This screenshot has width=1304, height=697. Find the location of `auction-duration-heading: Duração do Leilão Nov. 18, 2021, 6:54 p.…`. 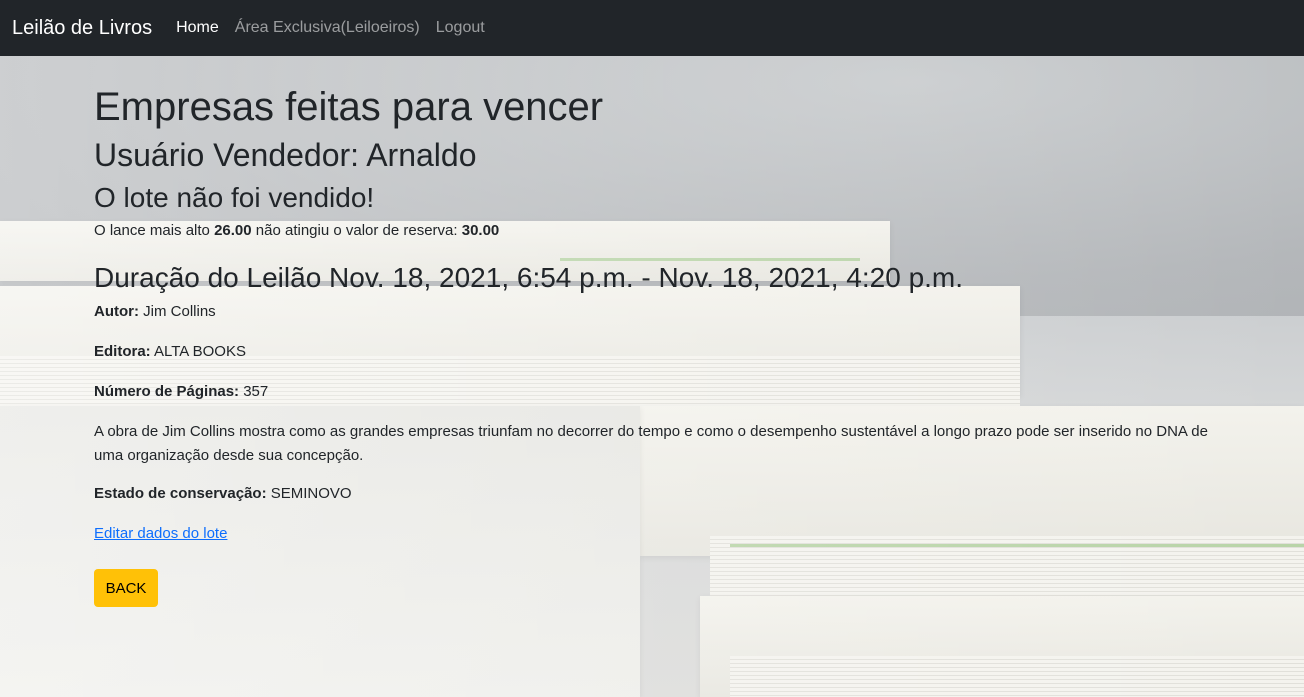

auction-duration-heading: Duração do Leilão Nov. 18, 2021, 6:54 p.… is located at coordinates (529, 277).